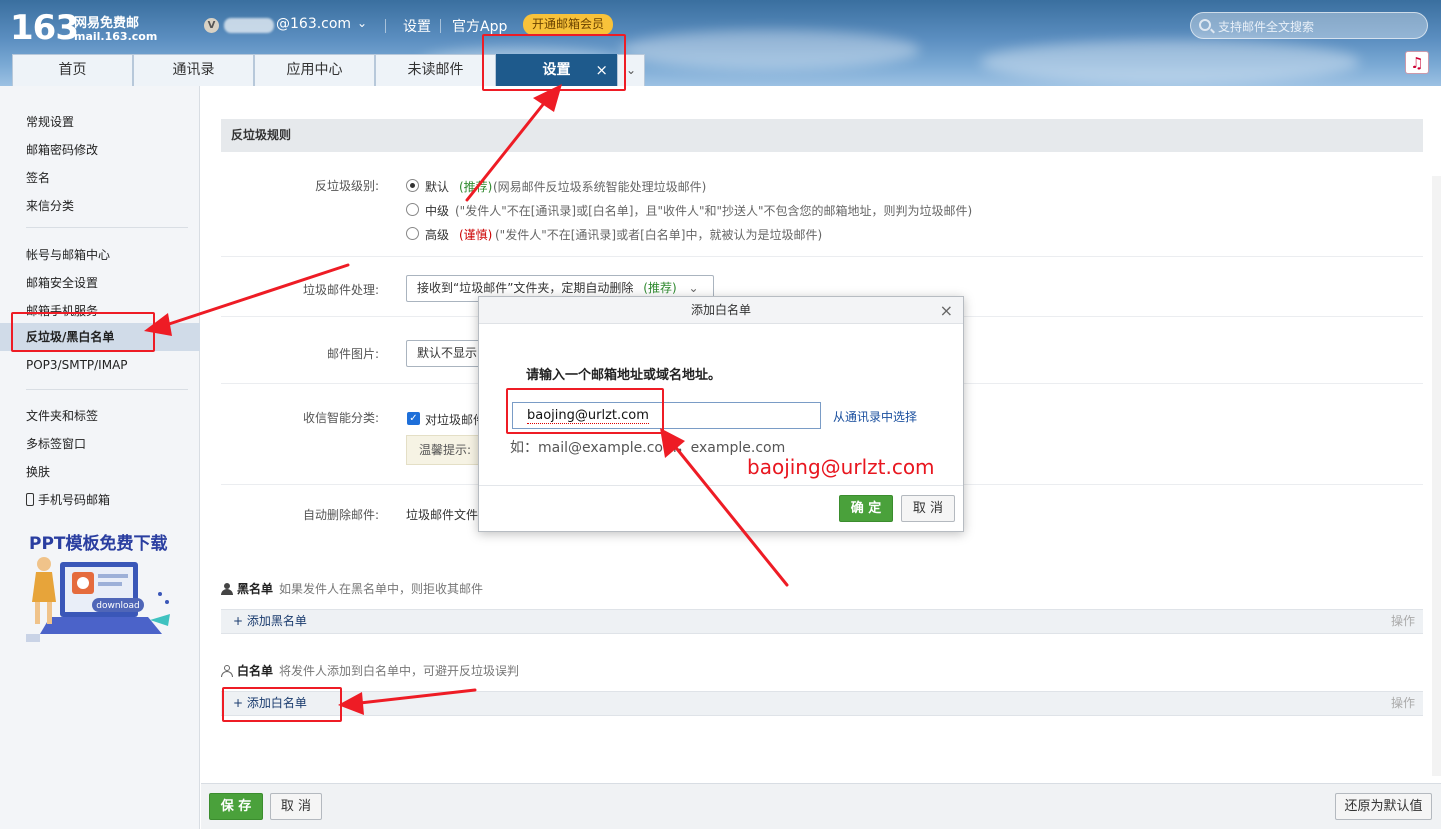  I want to click on vip-button: 开通邮箱会员, so click(568, 24).